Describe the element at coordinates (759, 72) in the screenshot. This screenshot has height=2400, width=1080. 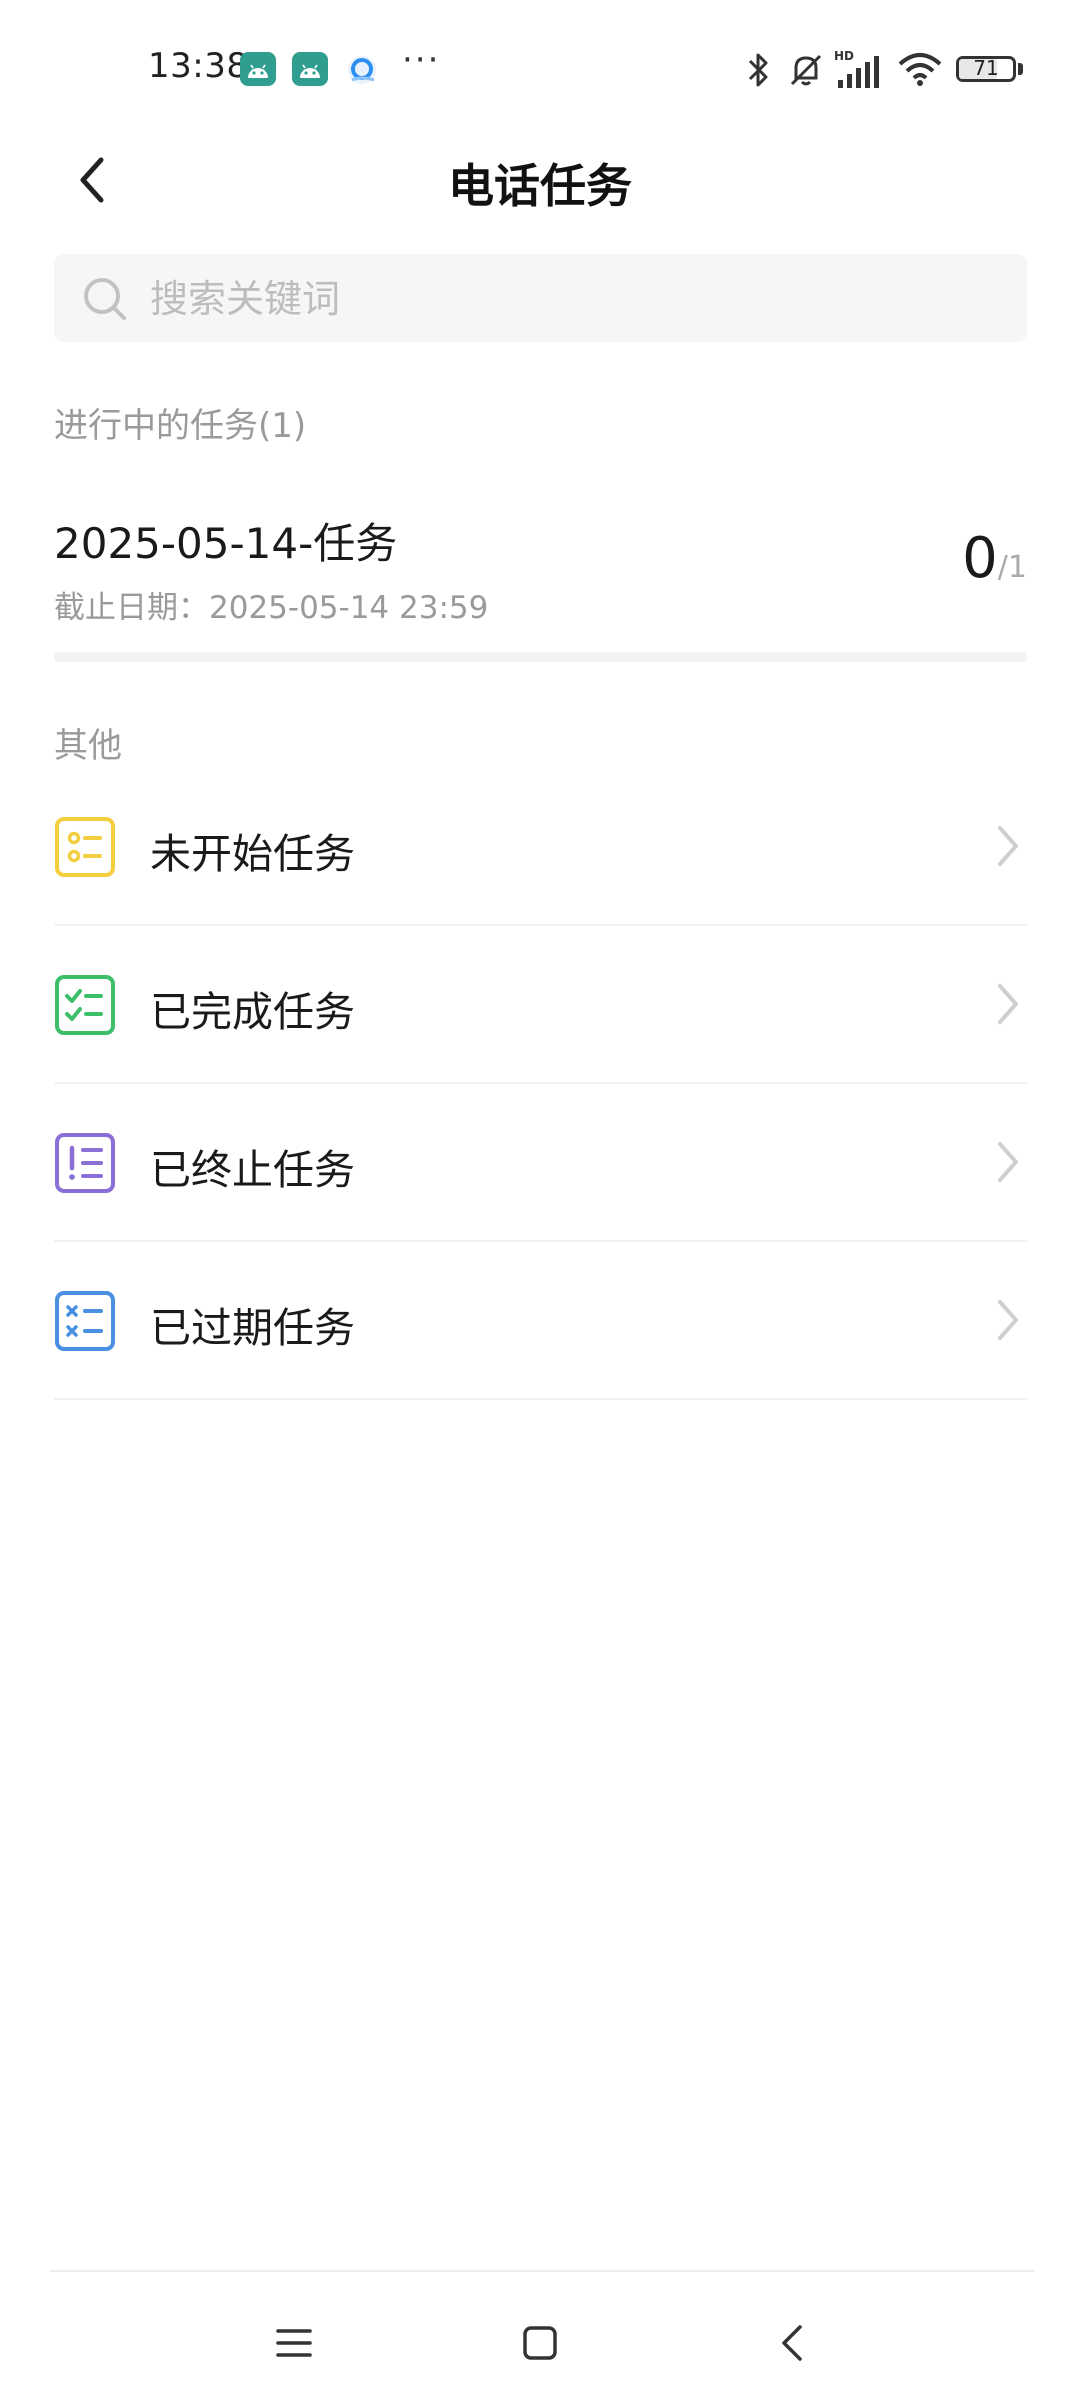
I see `bluetooth-icon` at that location.